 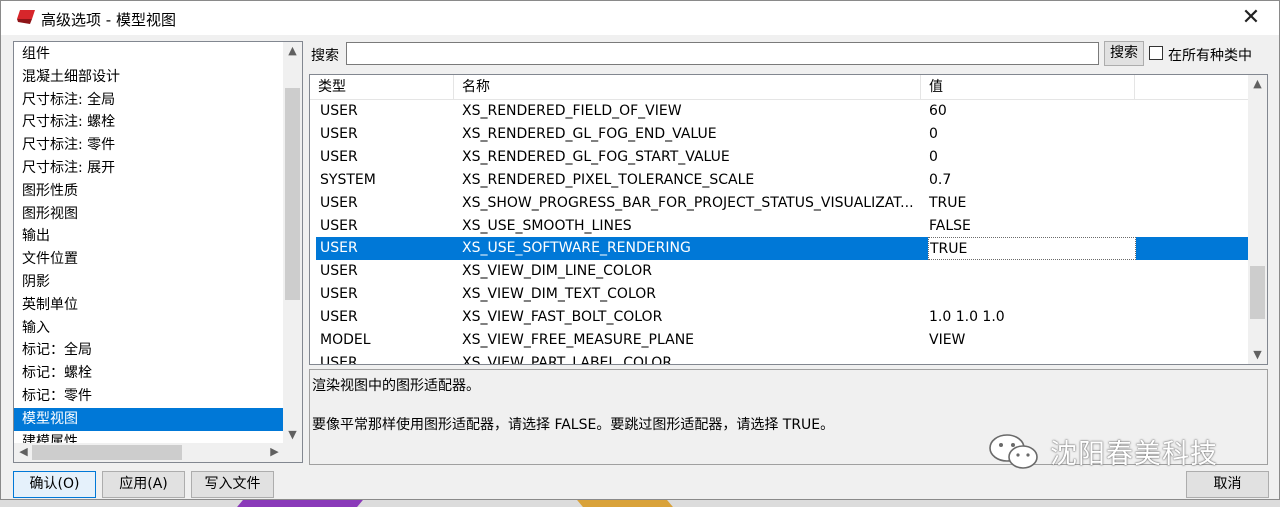 What do you see at coordinates (1032, 180) in the screenshot?
I see `cell-value: 0.7` at bounding box center [1032, 180].